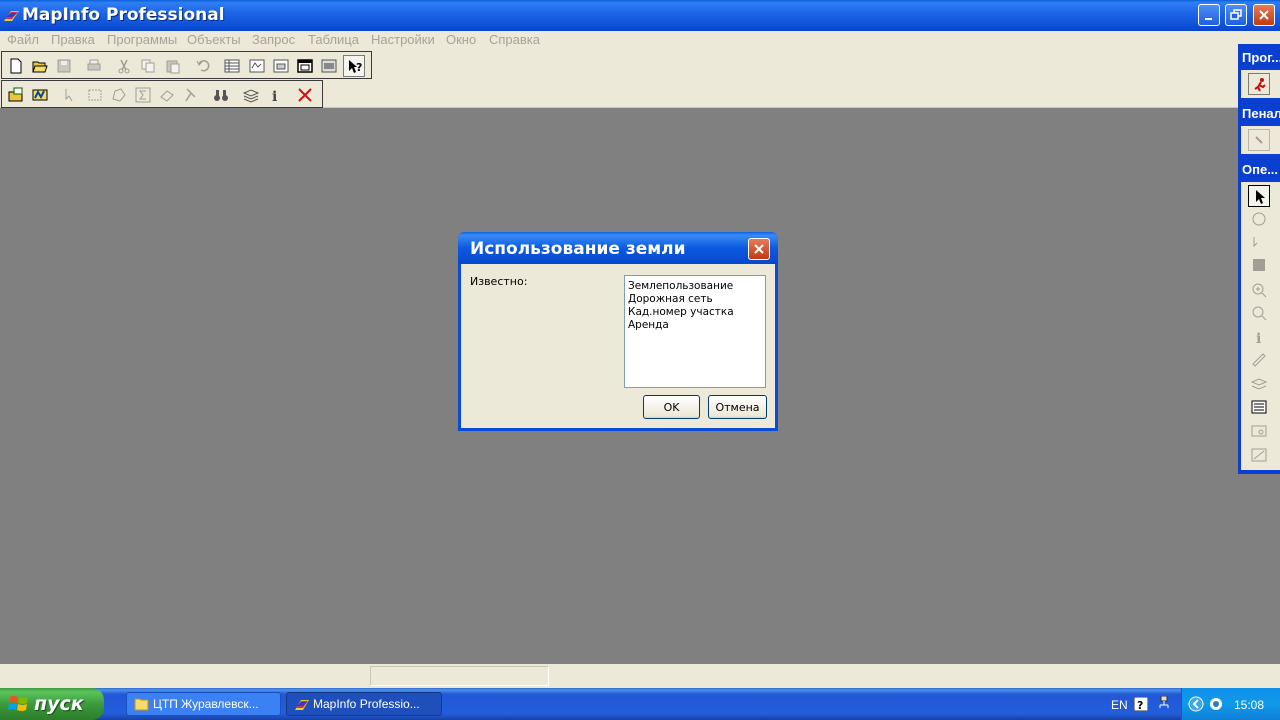 This screenshot has width=1280, height=720. I want to click on zoom-in-icon, so click(1259, 290).